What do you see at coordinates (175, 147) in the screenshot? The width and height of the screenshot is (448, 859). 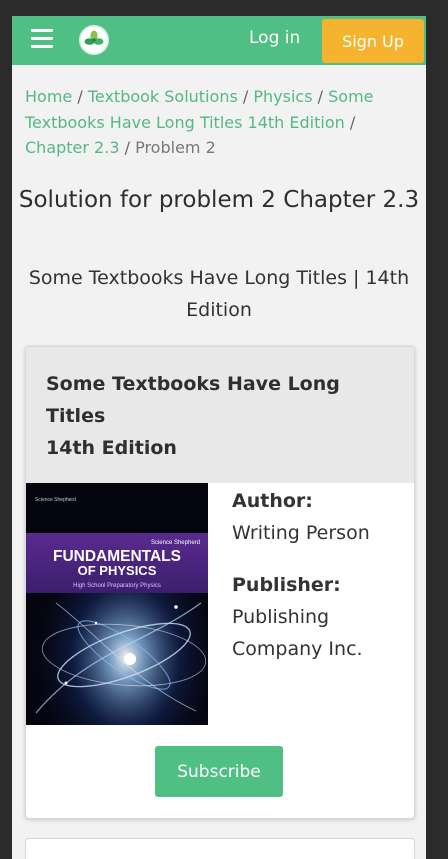 I see `breadcrumb-current: Problem 2` at bounding box center [175, 147].